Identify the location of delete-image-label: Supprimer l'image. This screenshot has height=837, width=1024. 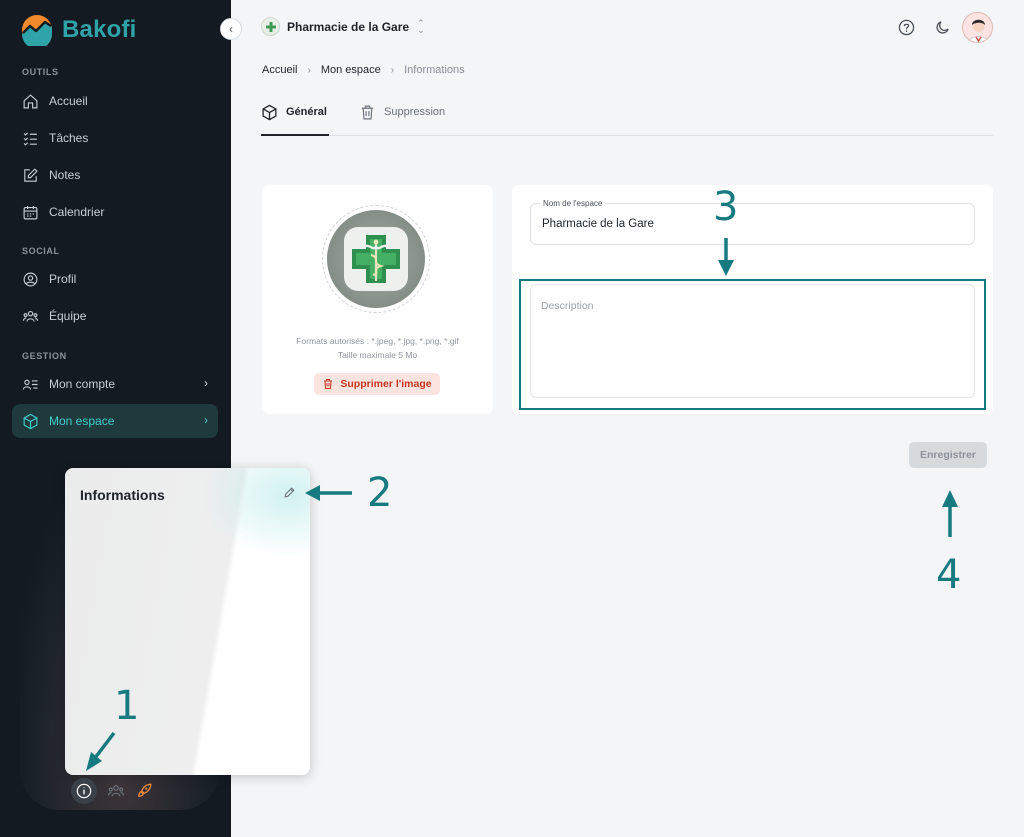
(386, 384).